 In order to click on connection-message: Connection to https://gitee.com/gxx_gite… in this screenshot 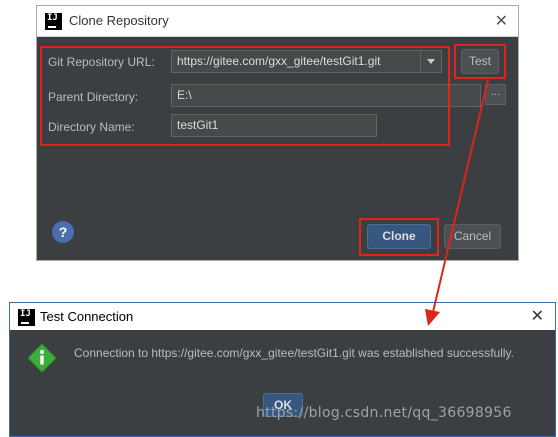, I will do `click(294, 353)`.